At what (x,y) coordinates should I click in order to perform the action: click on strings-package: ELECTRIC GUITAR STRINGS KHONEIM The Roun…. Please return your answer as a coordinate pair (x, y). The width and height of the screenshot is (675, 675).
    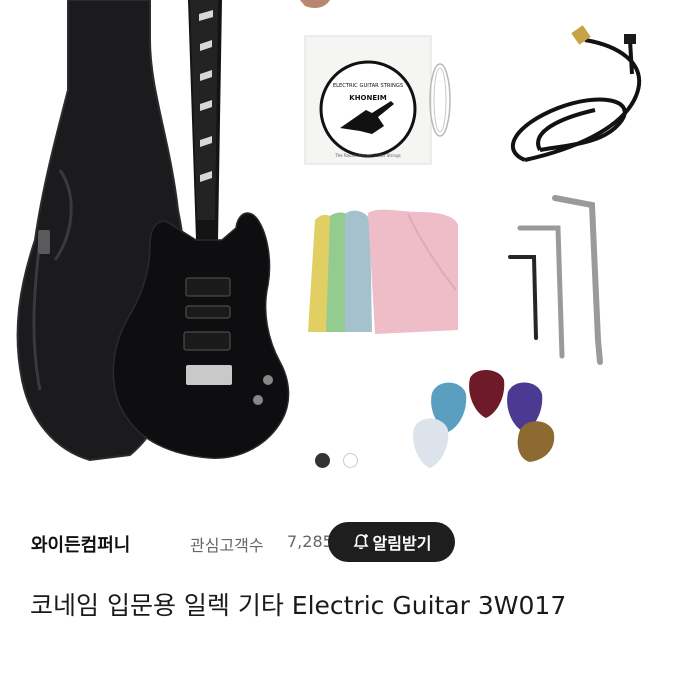
    Looking at the image, I should click on (377, 100).